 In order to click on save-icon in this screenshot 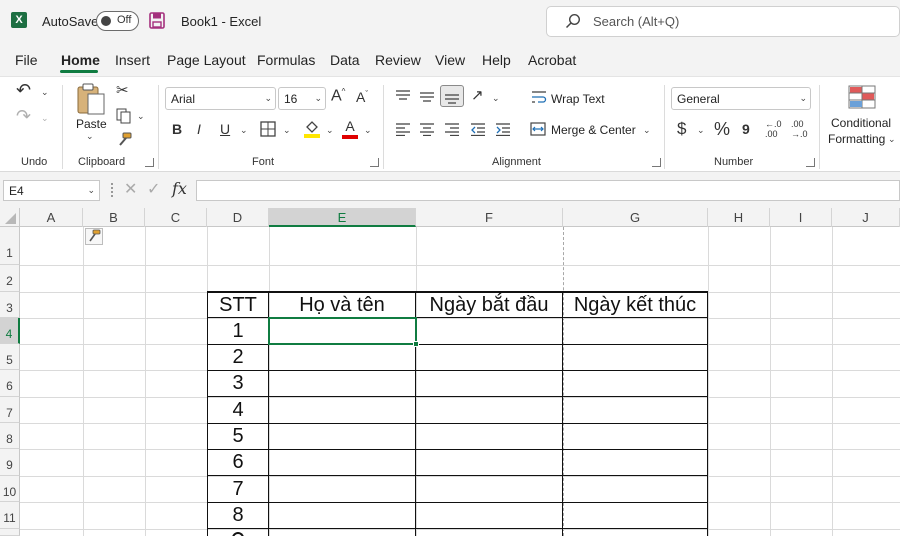, I will do `click(157, 20)`.